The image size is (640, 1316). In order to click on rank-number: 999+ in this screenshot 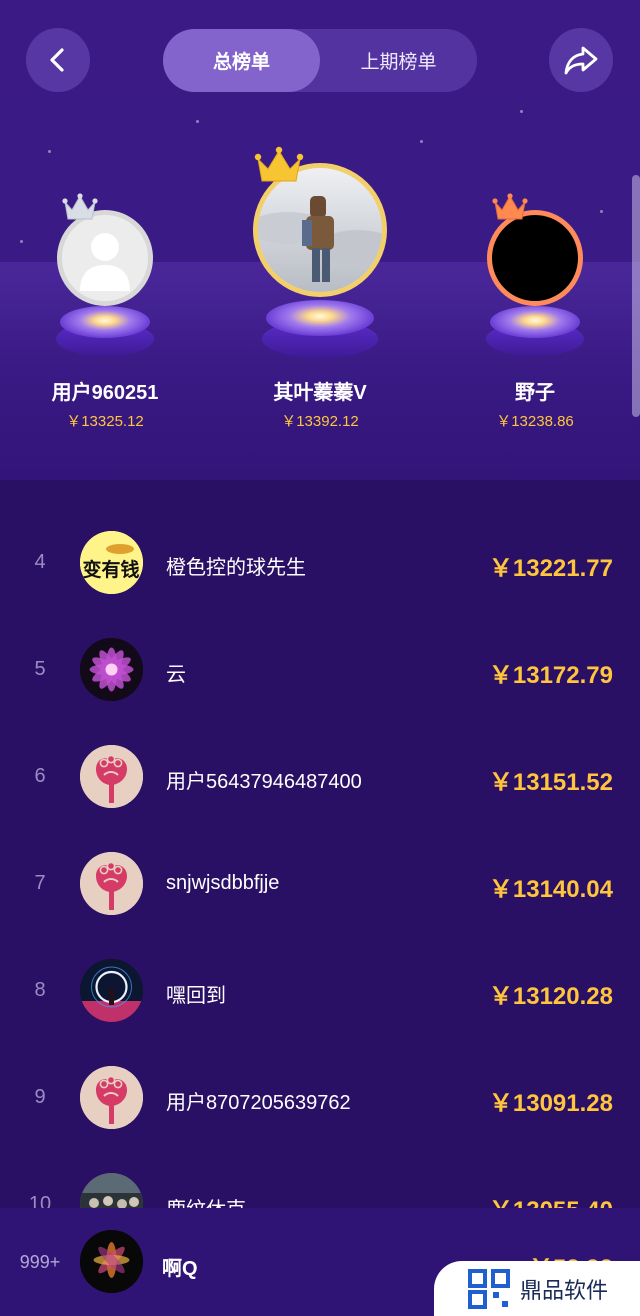, I will do `click(40, 1262)`.